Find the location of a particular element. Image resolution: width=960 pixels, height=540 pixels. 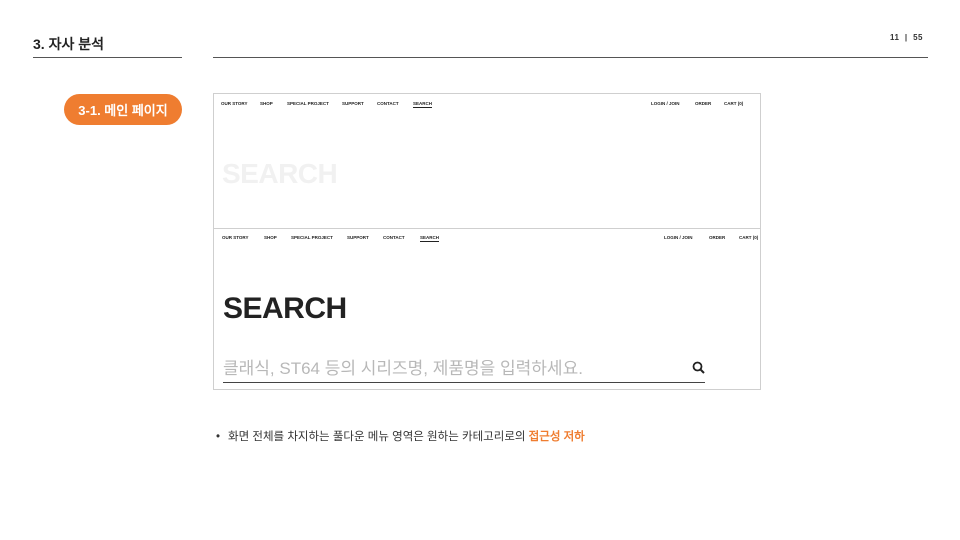

section-rule-right is located at coordinates (570, 57).